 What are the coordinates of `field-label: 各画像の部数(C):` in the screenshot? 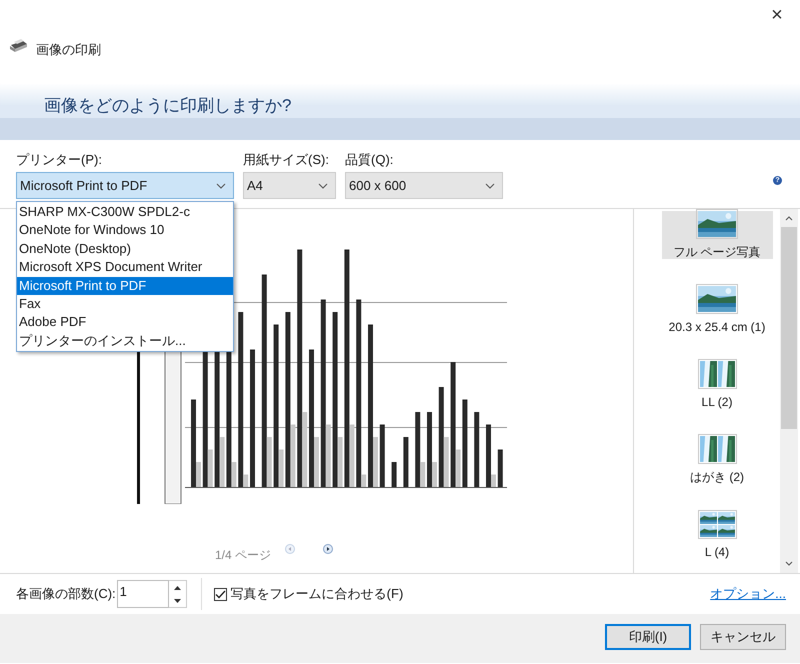 It's located at (66, 594).